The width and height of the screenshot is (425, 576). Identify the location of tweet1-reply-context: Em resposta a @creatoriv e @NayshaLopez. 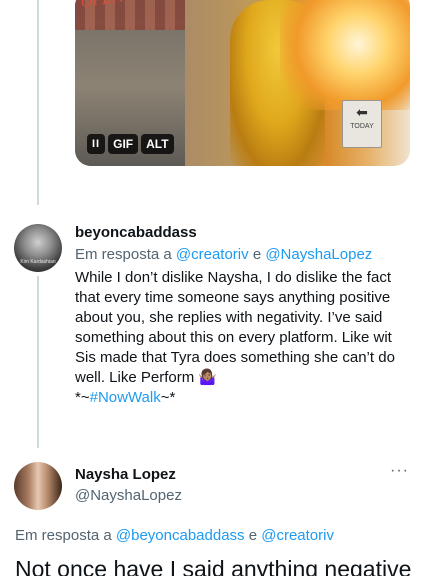
(223, 254).